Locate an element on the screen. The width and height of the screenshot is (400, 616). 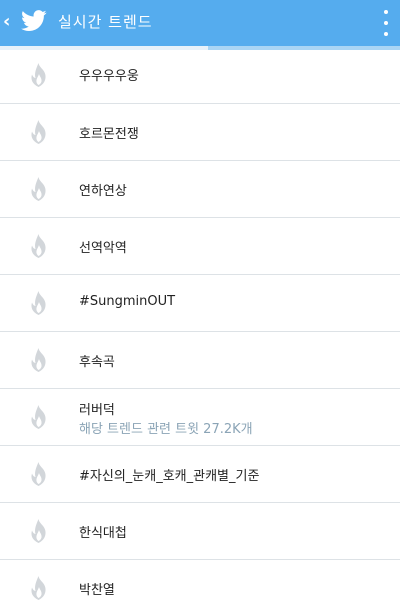
trend-item: 한식대첩 is located at coordinates (200, 531).